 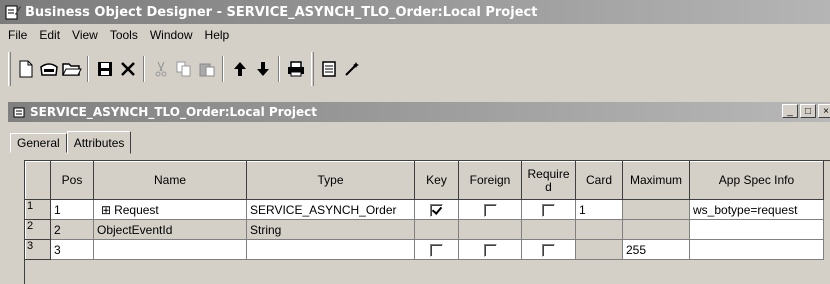 What do you see at coordinates (170, 180) in the screenshot?
I see `column-header-name: Name` at bounding box center [170, 180].